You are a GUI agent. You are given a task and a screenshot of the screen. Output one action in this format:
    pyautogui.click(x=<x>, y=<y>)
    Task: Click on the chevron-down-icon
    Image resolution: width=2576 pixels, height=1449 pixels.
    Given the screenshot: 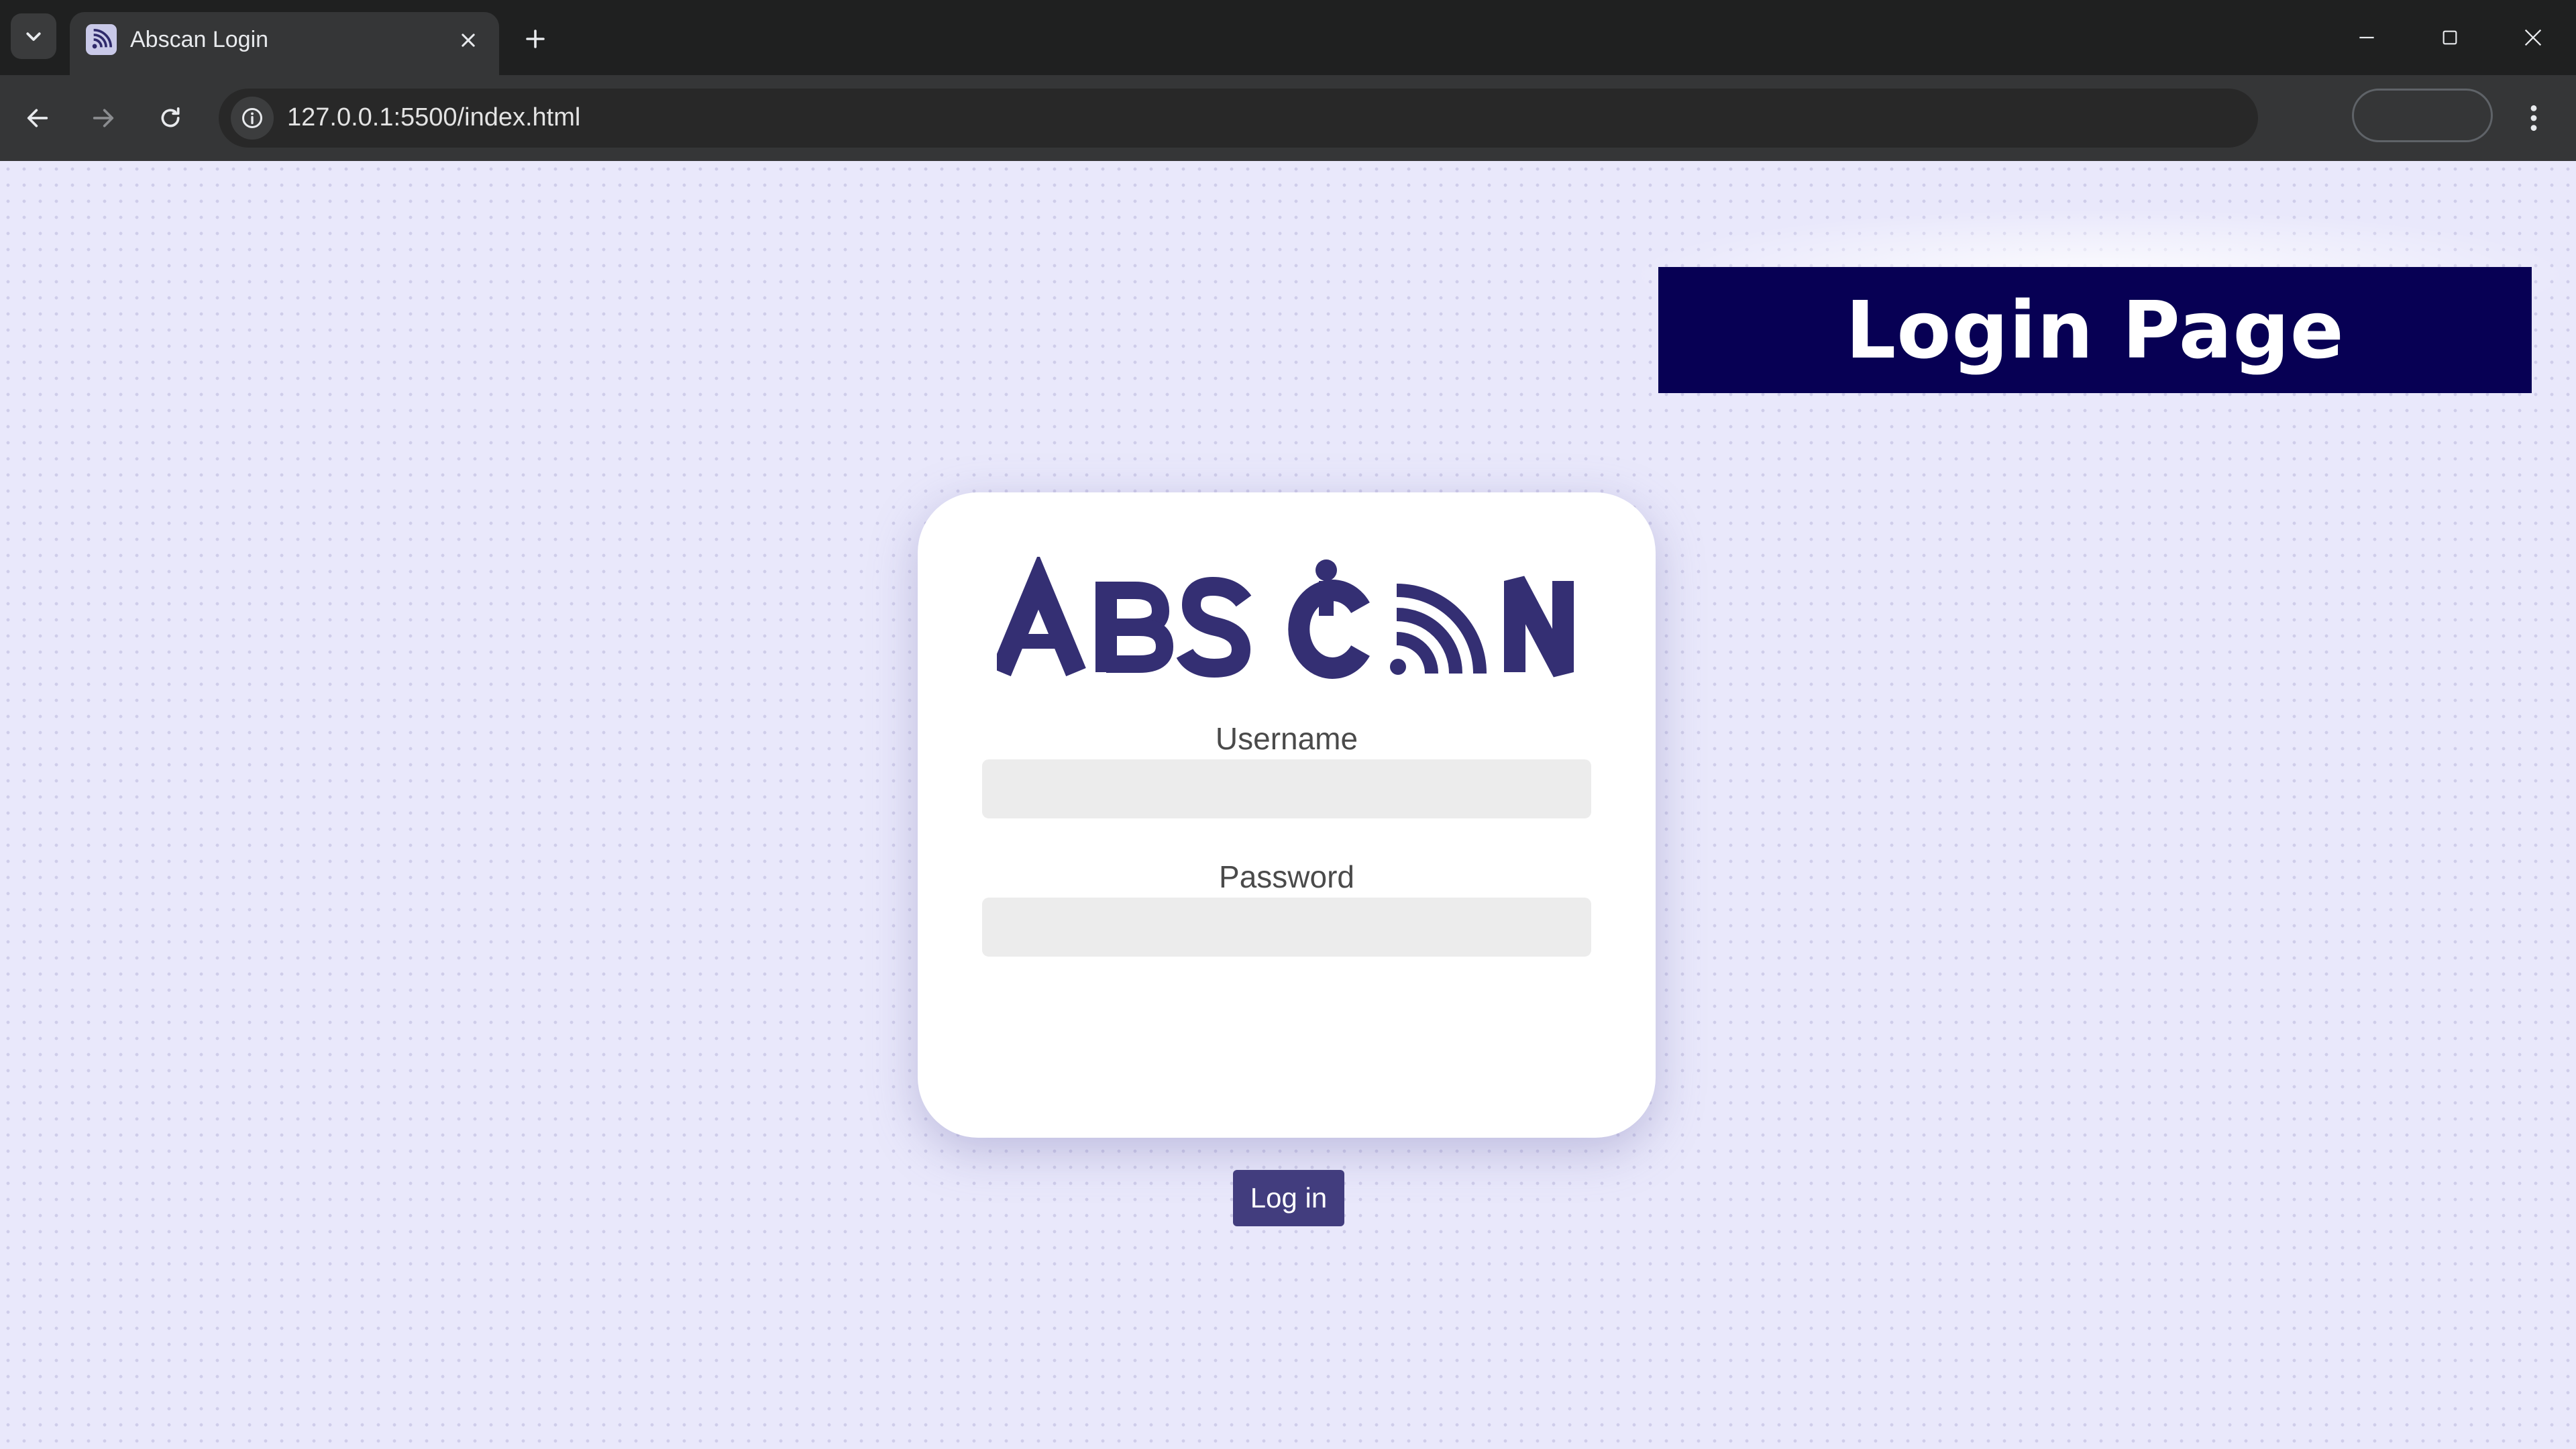 What is the action you would take?
    pyautogui.click(x=33, y=36)
    